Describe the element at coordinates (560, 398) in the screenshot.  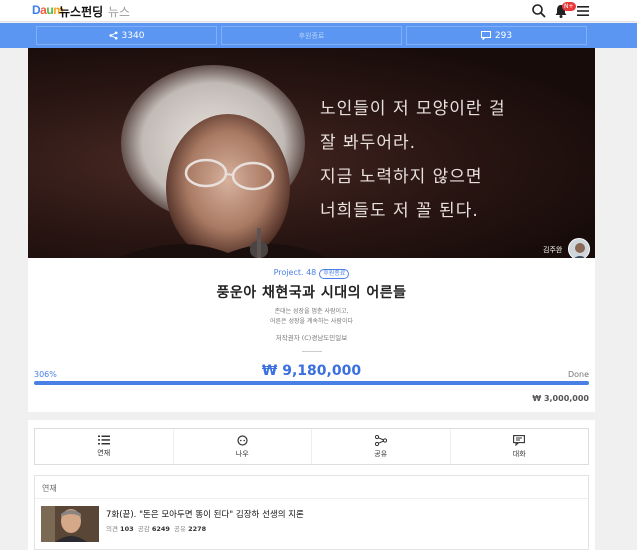
I see `funding-goal: ₩ 3,000,000` at that location.